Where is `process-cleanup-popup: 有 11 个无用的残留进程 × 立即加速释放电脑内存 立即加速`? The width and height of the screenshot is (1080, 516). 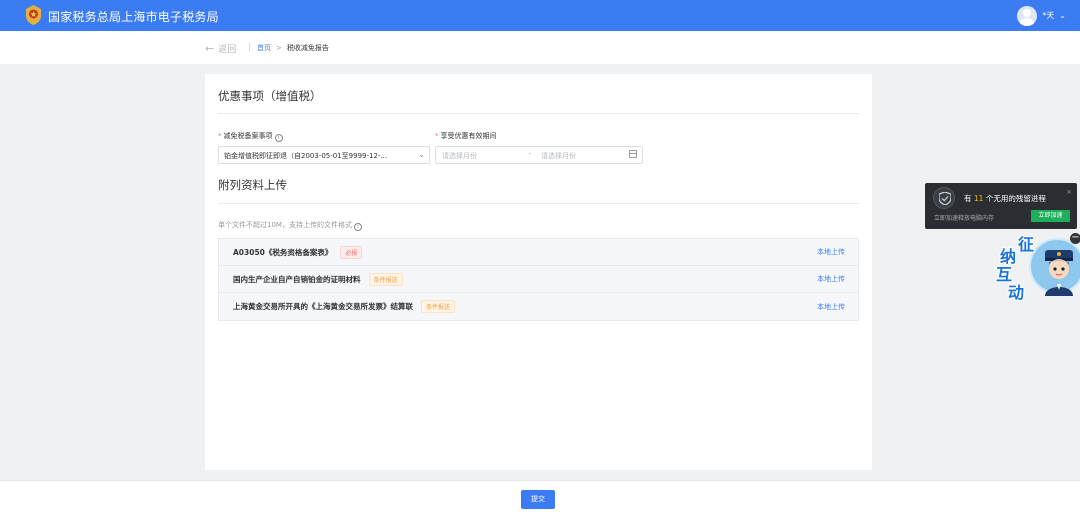 process-cleanup-popup: 有 11 个无用的残留进程 × 立即加速释放电脑内存 立即加速 is located at coordinates (1001, 206).